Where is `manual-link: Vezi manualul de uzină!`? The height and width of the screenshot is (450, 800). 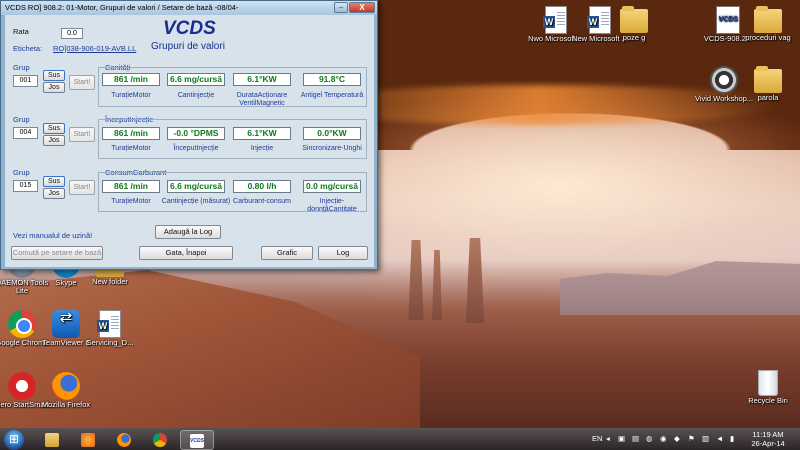 manual-link: Vezi manualul de uzină! is located at coordinates (52, 235).